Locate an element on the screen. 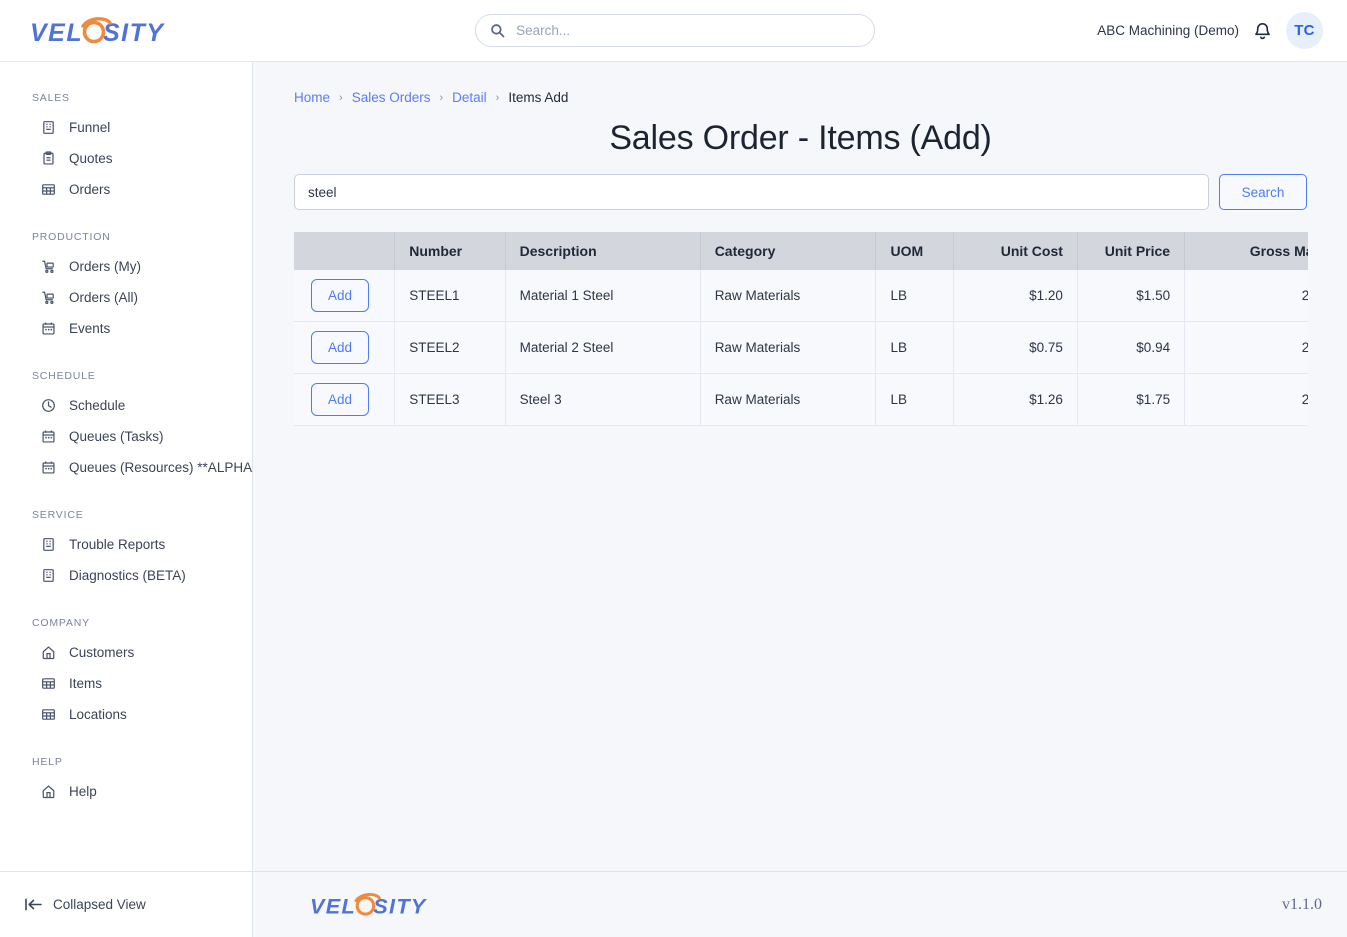 This screenshot has height=937, width=1347. nav-group-service: SERVICE Trouble Reports Diagnostics (BETA) is located at coordinates (126, 545).